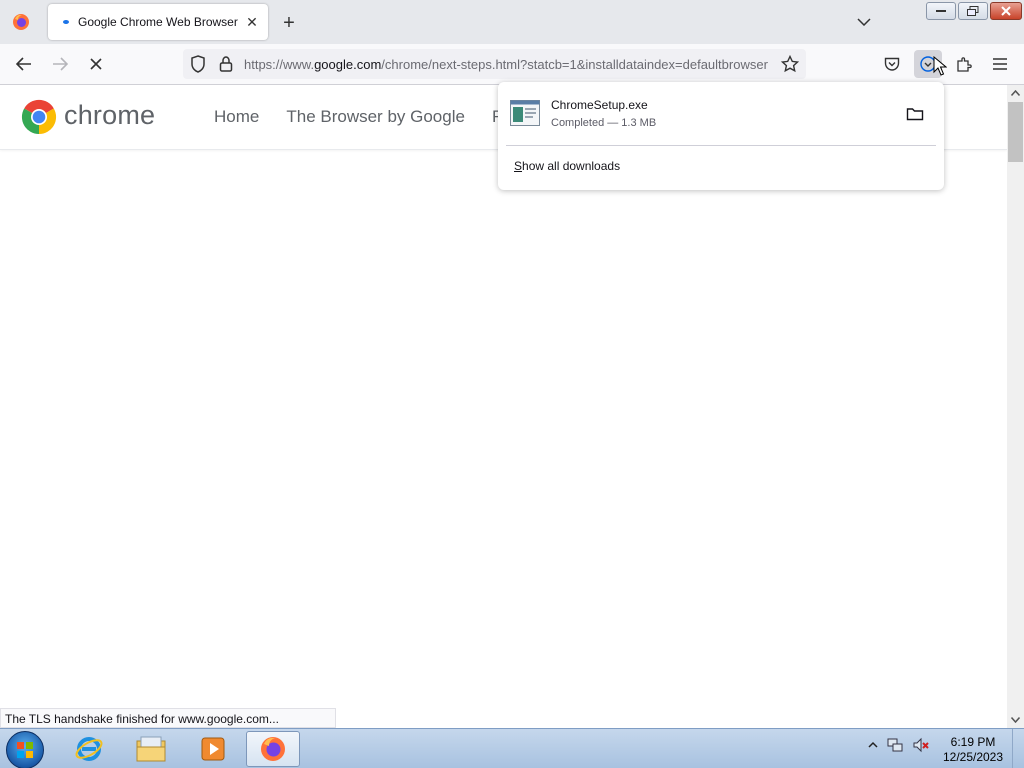 The width and height of the screenshot is (1024, 768). What do you see at coordinates (198, 64) in the screenshot?
I see `tracking-protection-shield-icon` at bounding box center [198, 64].